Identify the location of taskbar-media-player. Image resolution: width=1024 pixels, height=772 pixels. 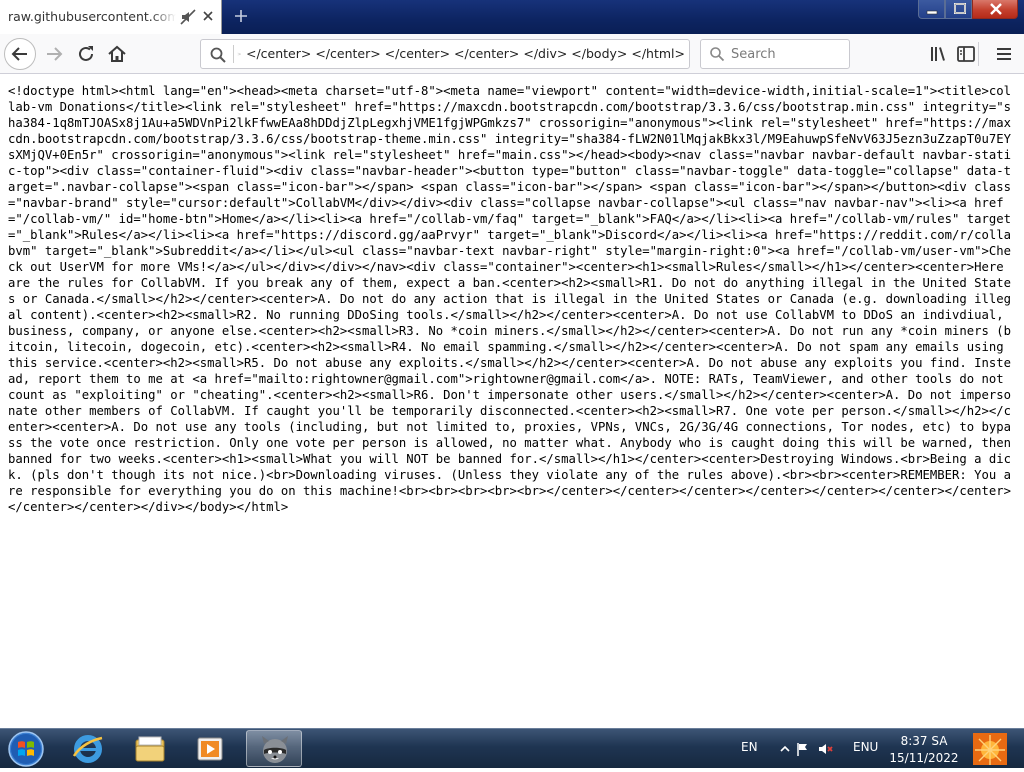
(210, 748).